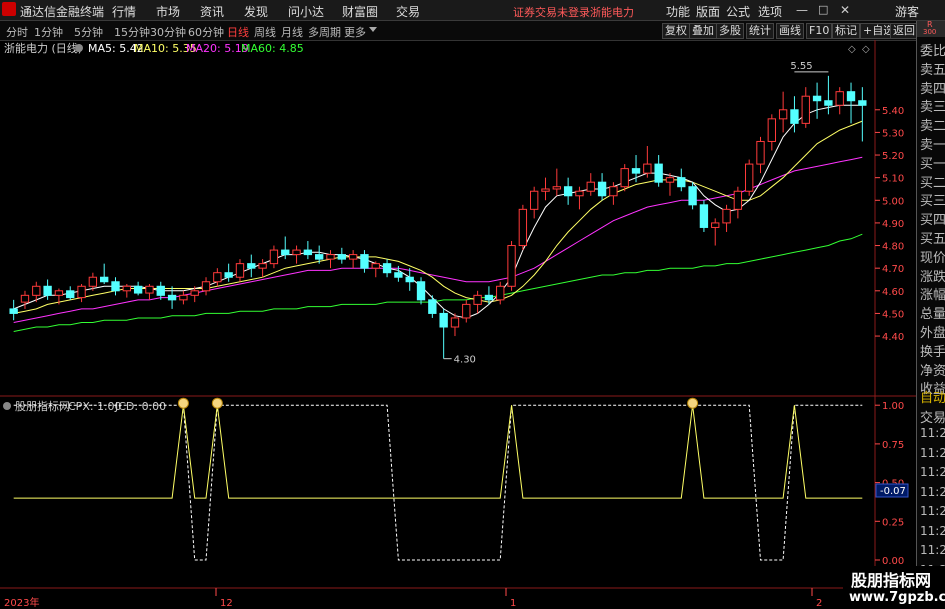  What do you see at coordinates (790, 31) in the screenshot?
I see `tool-draw: 画线` at bounding box center [790, 31].